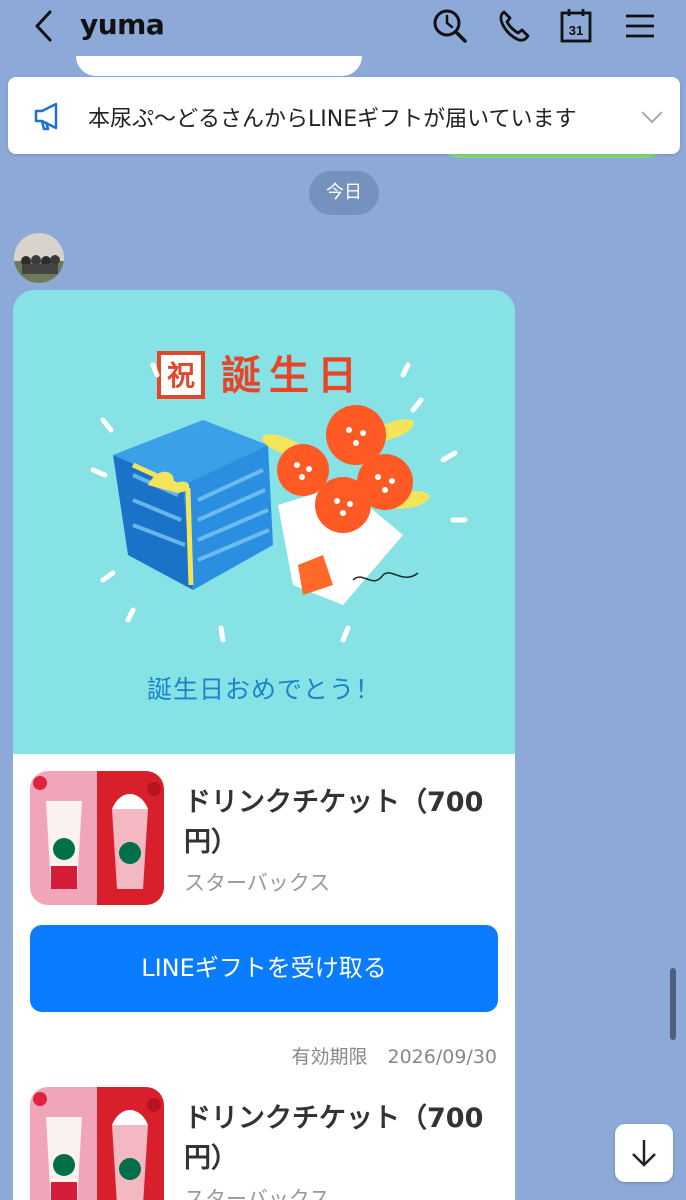 The height and width of the screenshot is (1200, 686). What do you see at coordinates (332, 119) in the screenshot?
I see `announcement-text: 本尿ぷ〜どるさんからLINEギフトが届いています` at bounding box center [332, 119].